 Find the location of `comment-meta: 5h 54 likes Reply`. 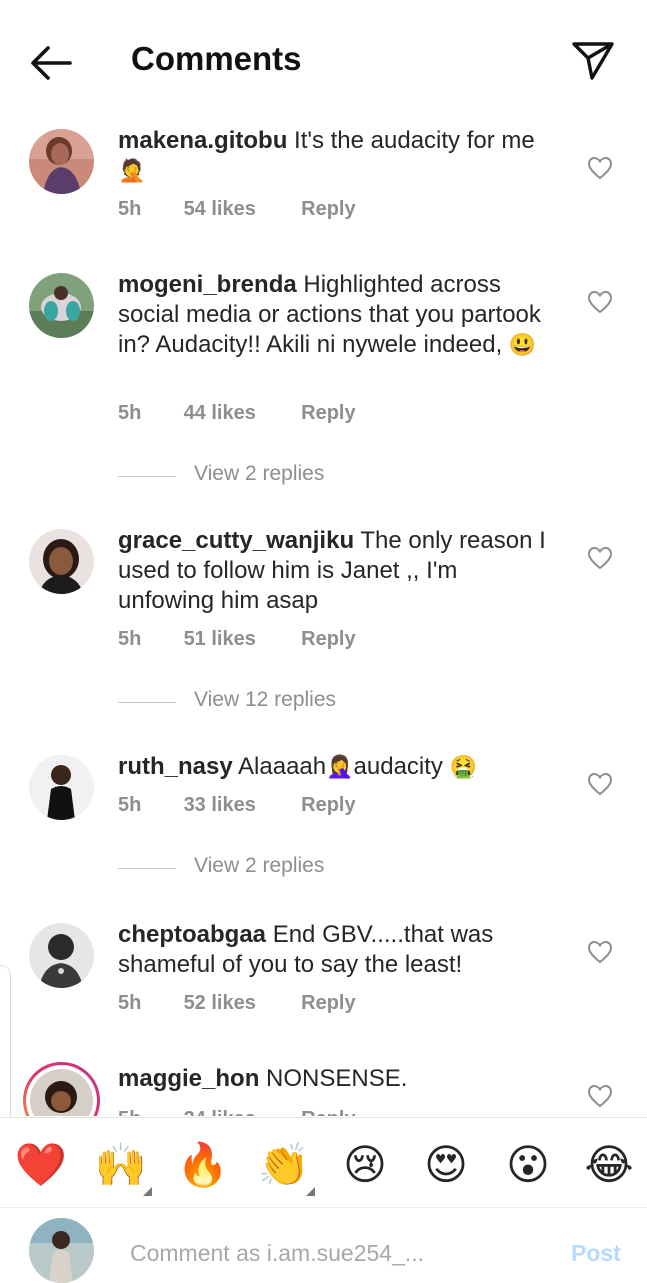

comment-meta: 5h 54 likes Reply is located at coordinates (237, 209).